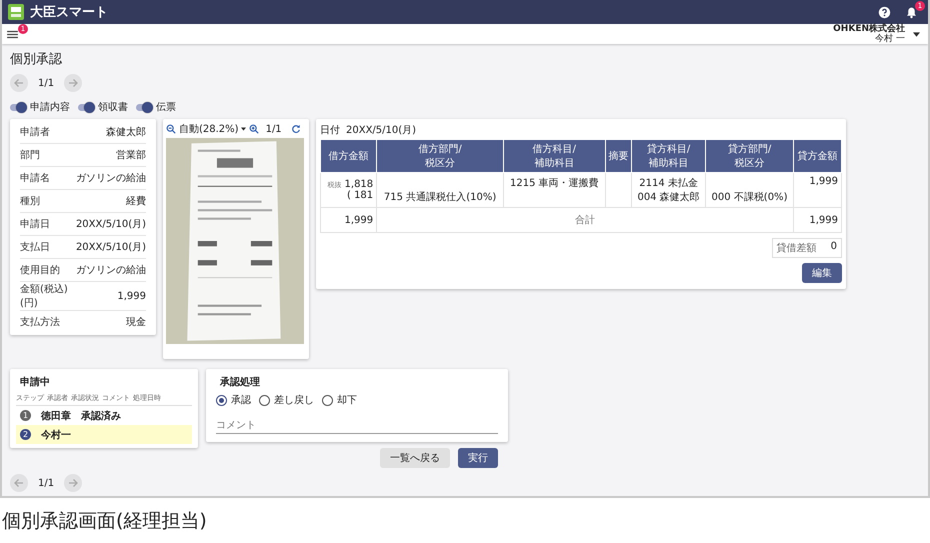  I want to click on column-header: 借方部門/ 税区分, so click(440, 156).